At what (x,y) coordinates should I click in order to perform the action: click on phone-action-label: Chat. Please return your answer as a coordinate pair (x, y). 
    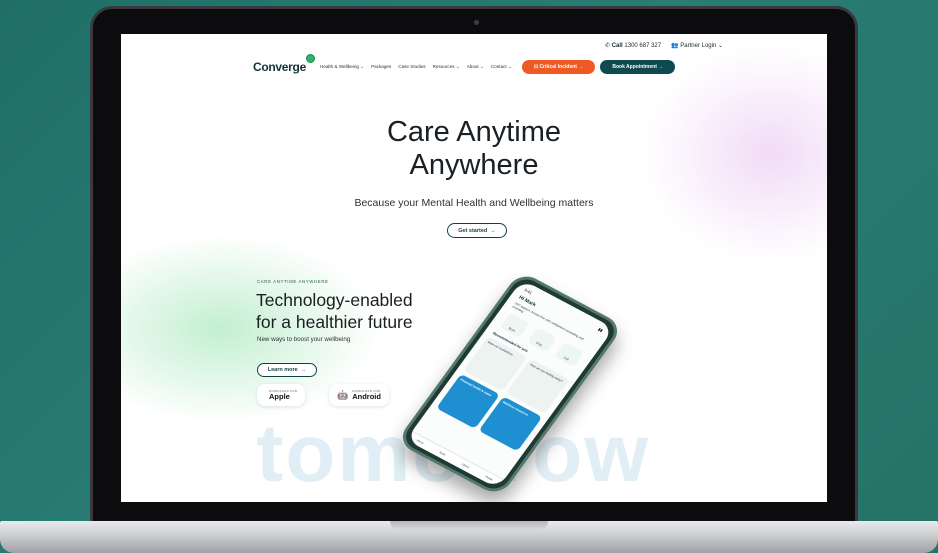
    Looking at the image, I should click on (539, 344).